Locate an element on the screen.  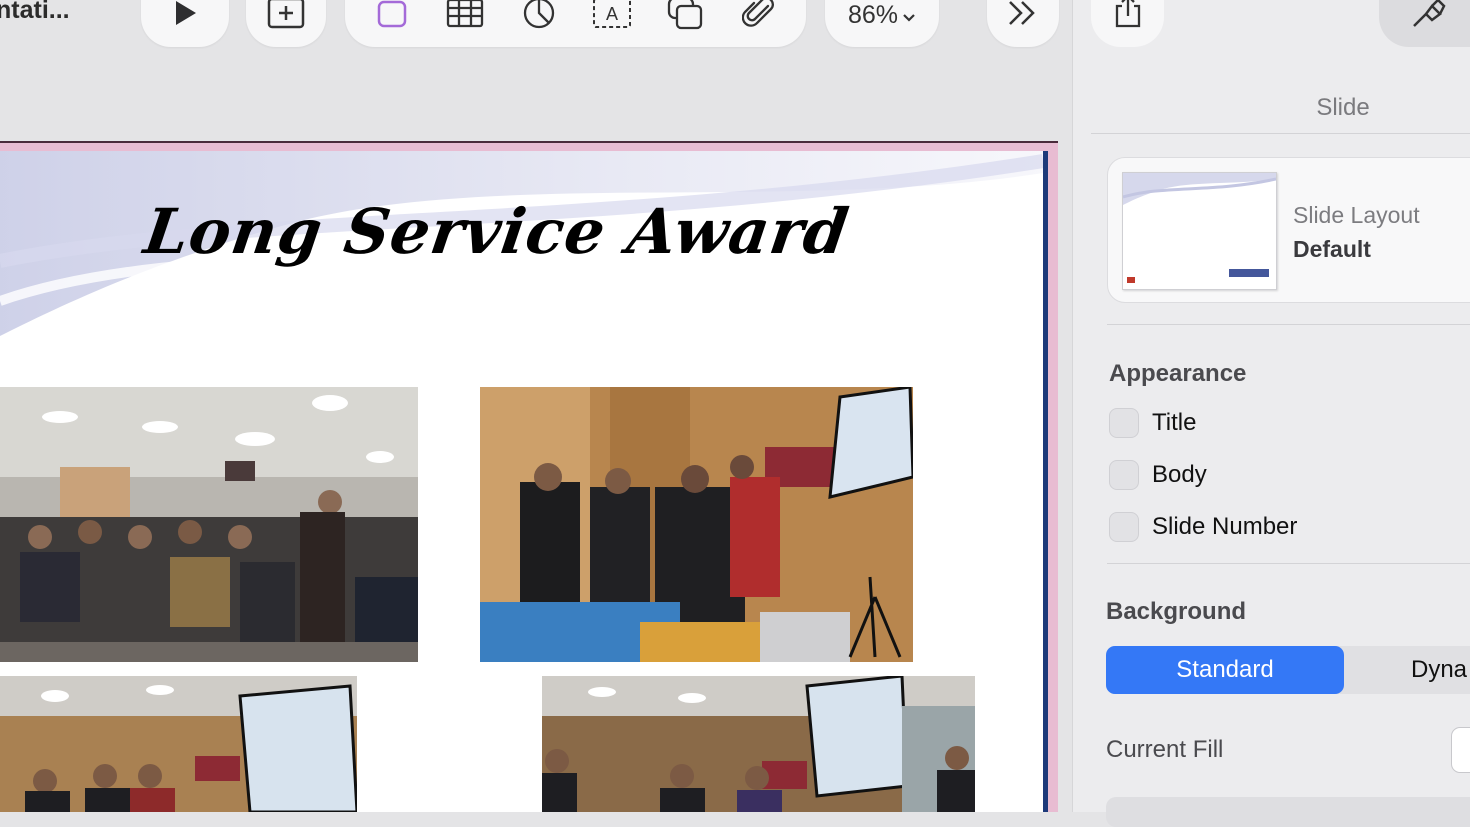
tab-slide: Slide is located at coordinates (1271, 108).